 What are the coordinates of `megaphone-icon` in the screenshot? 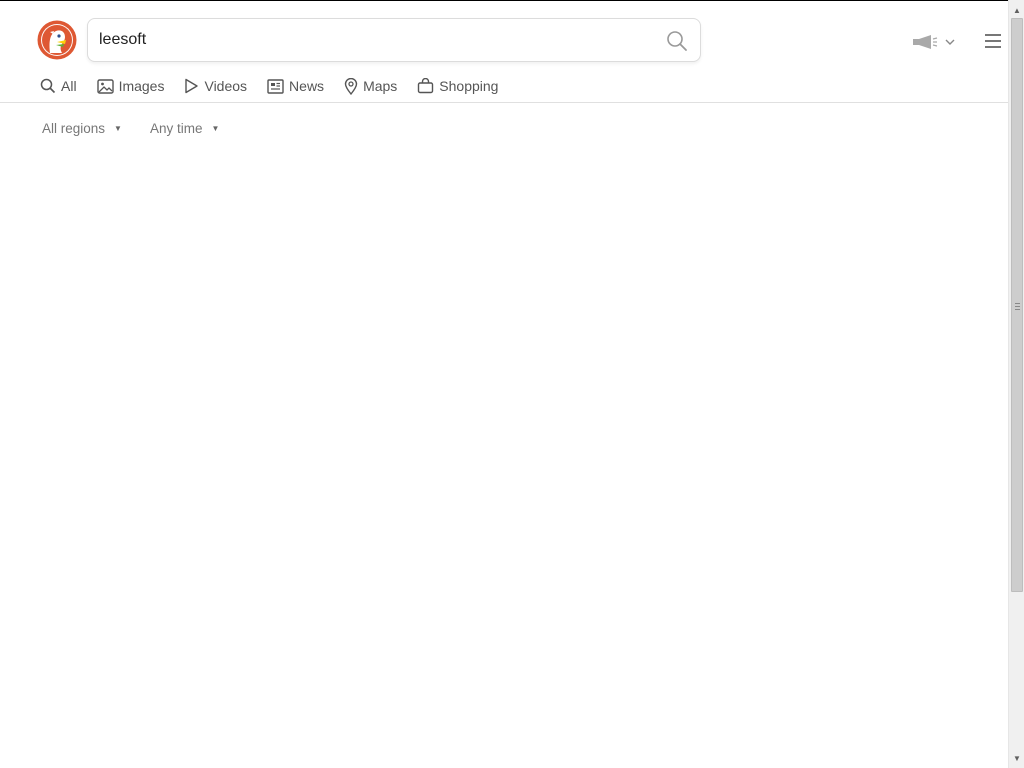 It's located at (934, 42).